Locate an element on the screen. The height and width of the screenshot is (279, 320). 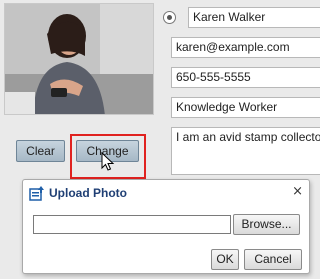
close-icon: × is located at coordinates (297, 191).